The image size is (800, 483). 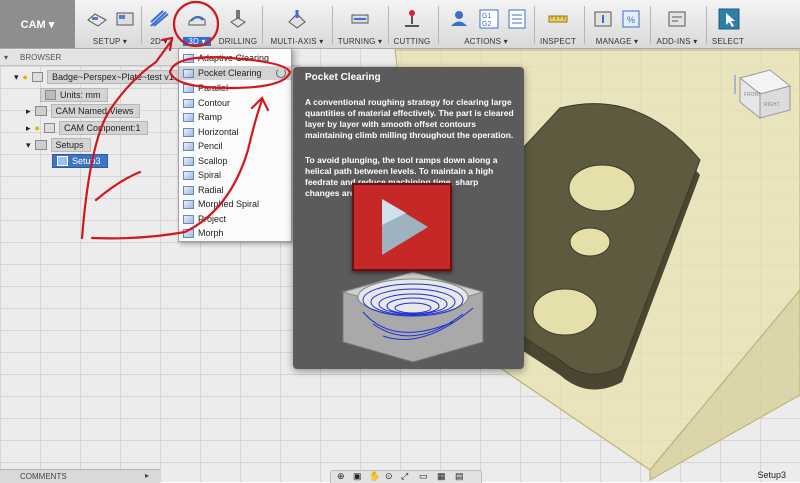 What do you see at coordinates (235, 132) in the screenshot?
I see `menu-item-horizontal: Horizontal` at bounding box center [235, 132].